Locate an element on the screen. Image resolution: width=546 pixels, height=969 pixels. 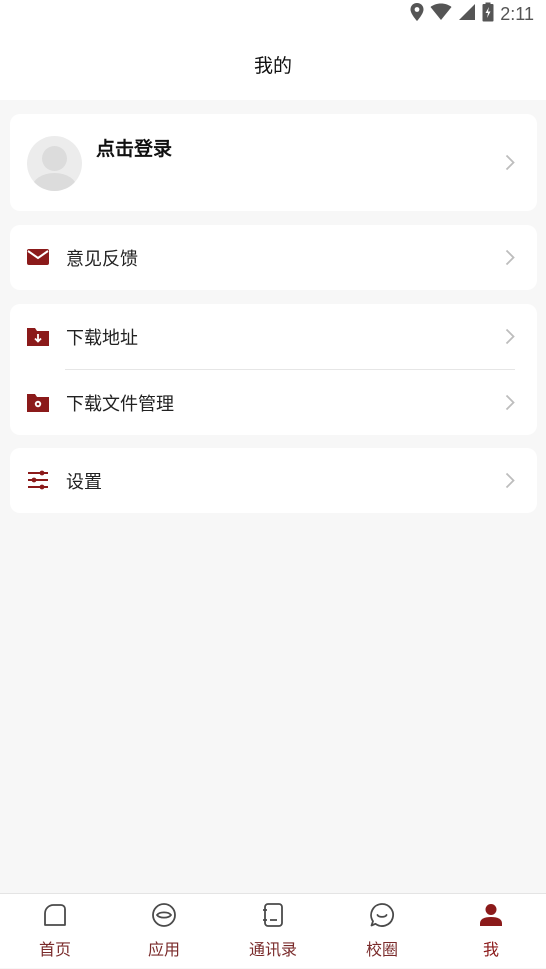
menu-item-download-address: 下载地址 is located at coordinates (273, 336).